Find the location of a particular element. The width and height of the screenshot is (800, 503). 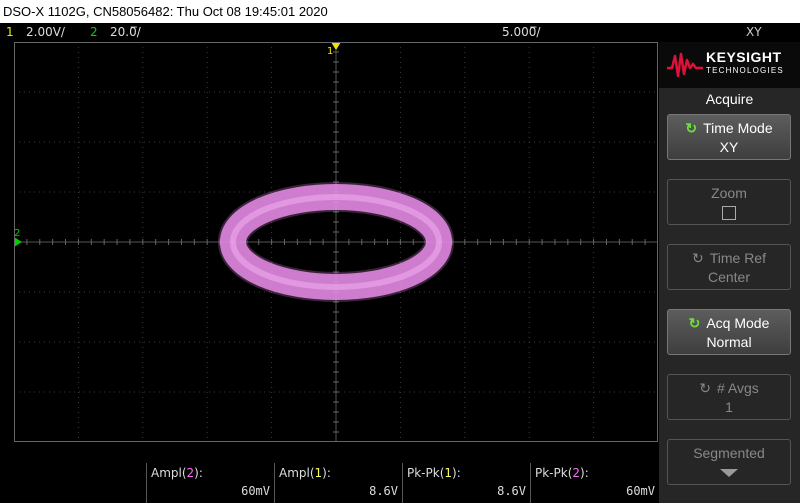

measurement-channel: 1 is located at coordinates (448, 473).